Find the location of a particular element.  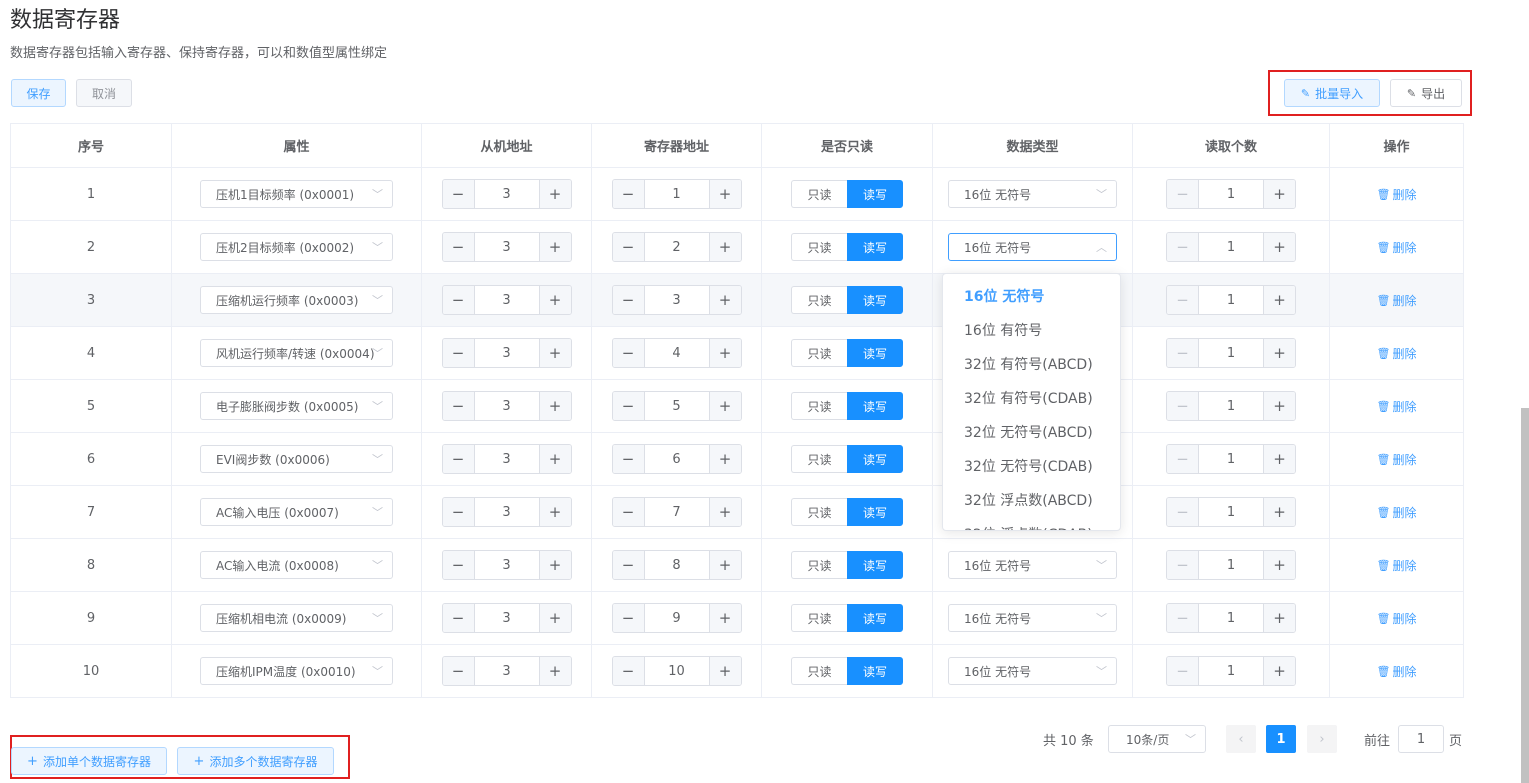

dropdown-option: 16位 有符号 is located at coordinates (1031, 331).